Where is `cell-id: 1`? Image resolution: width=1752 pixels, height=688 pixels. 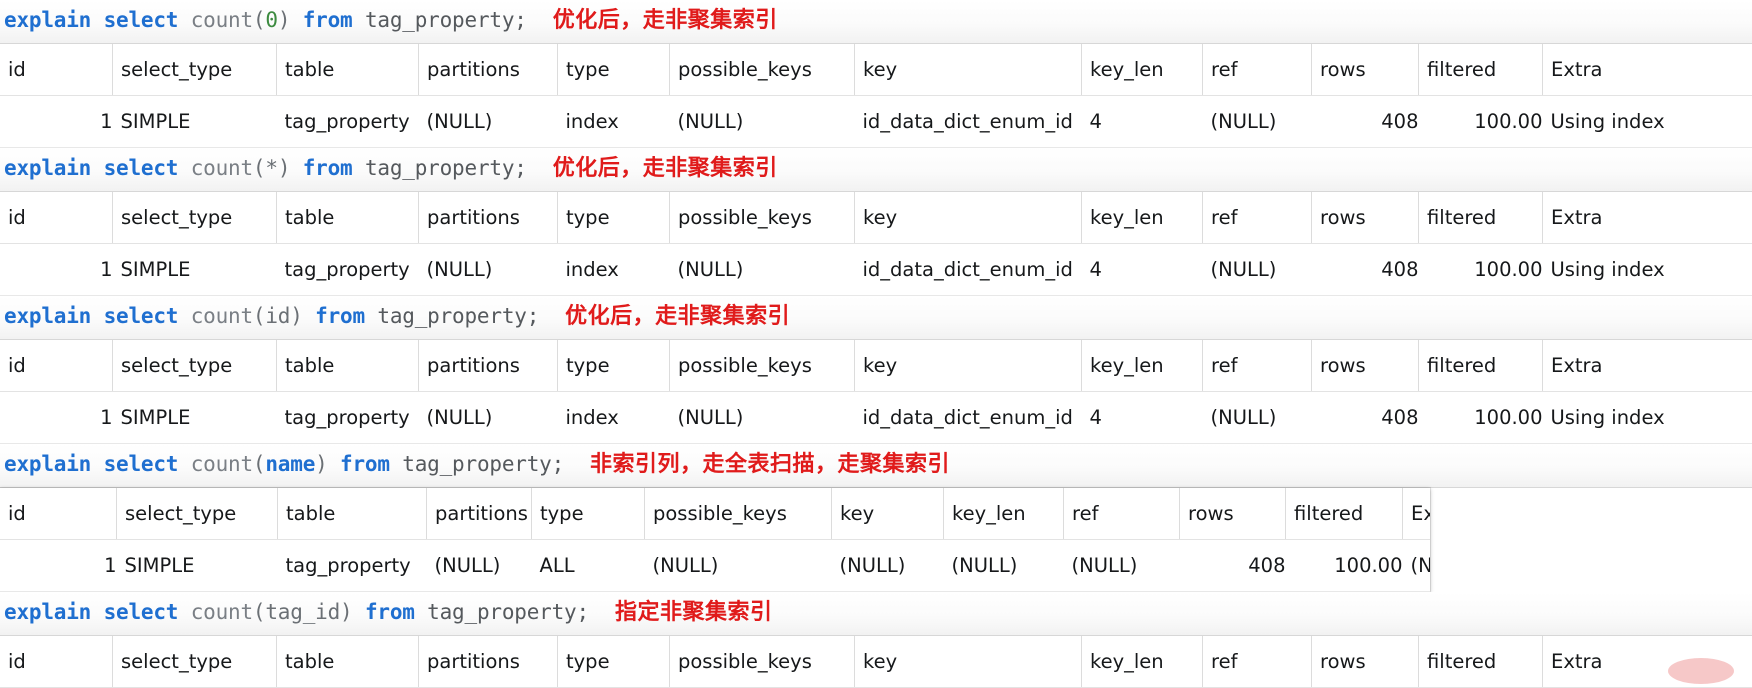
cell-id: 1 is located at coordinates (56, 270).